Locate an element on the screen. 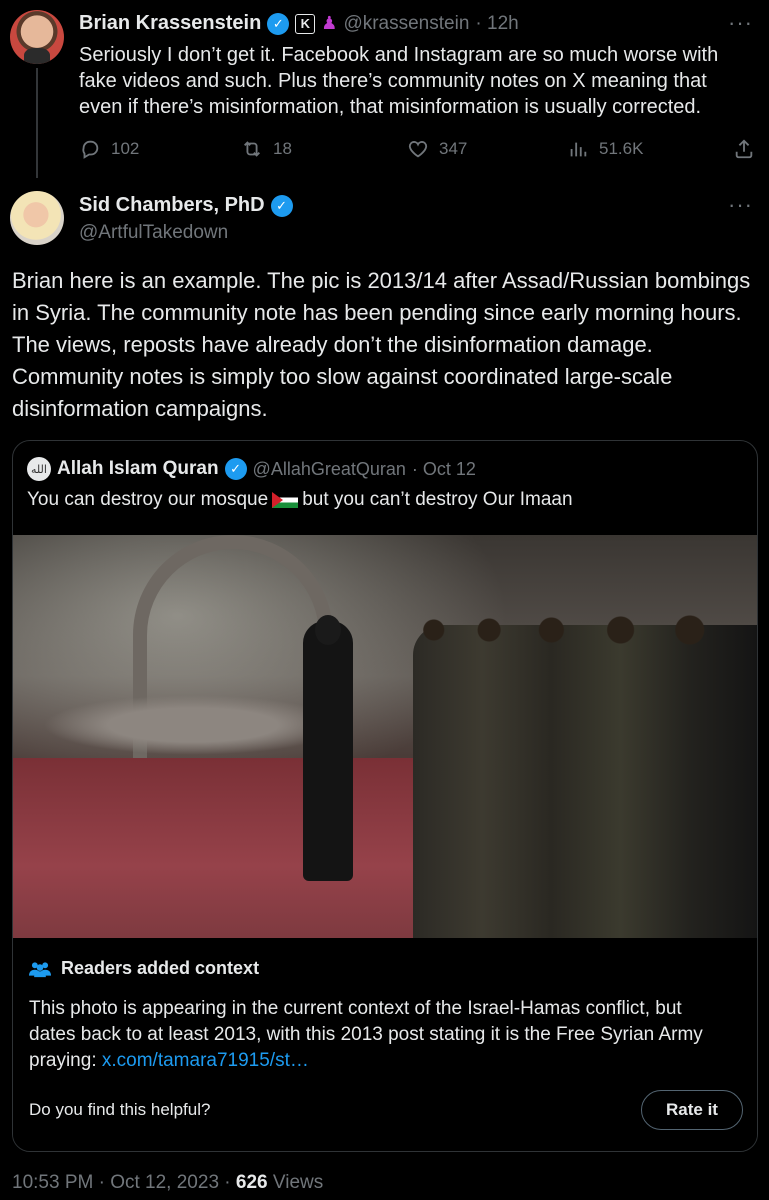 The image size is (769, 1200). person-badge-icon: ♟ is located at coordinates (329, 23).